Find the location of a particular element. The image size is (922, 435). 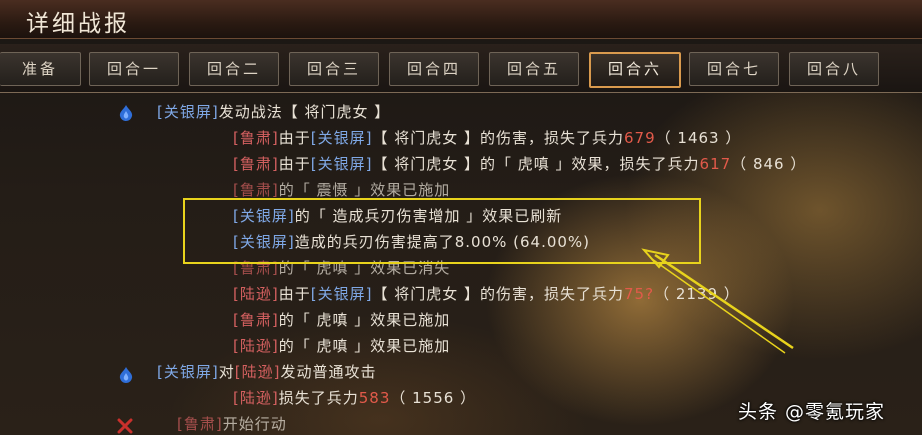

arrow-annotation-icon is located at coordinates (717, 301).